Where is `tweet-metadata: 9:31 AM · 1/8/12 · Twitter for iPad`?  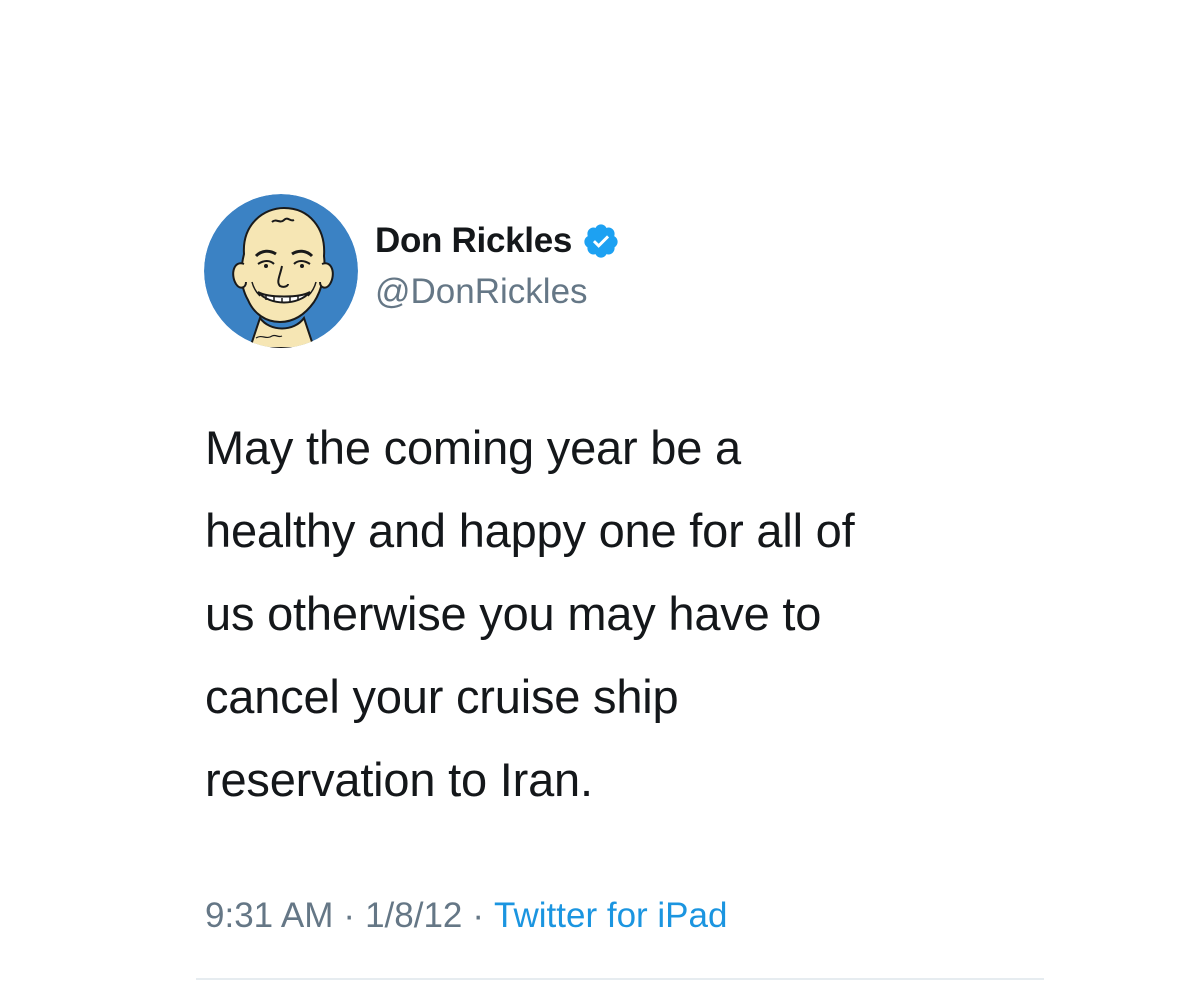 tweet-metadata: 9:31 AM · 1/8/12 · Twitter for iPad is located at coordinates (466, 916).